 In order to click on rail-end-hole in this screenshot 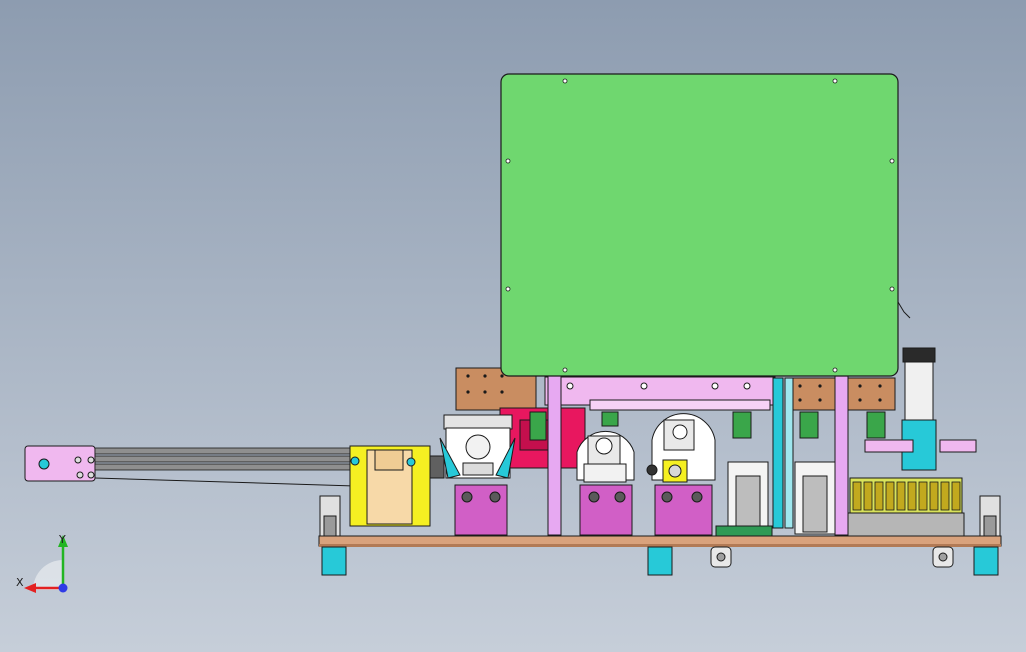, I will do `click(44, 464)`.